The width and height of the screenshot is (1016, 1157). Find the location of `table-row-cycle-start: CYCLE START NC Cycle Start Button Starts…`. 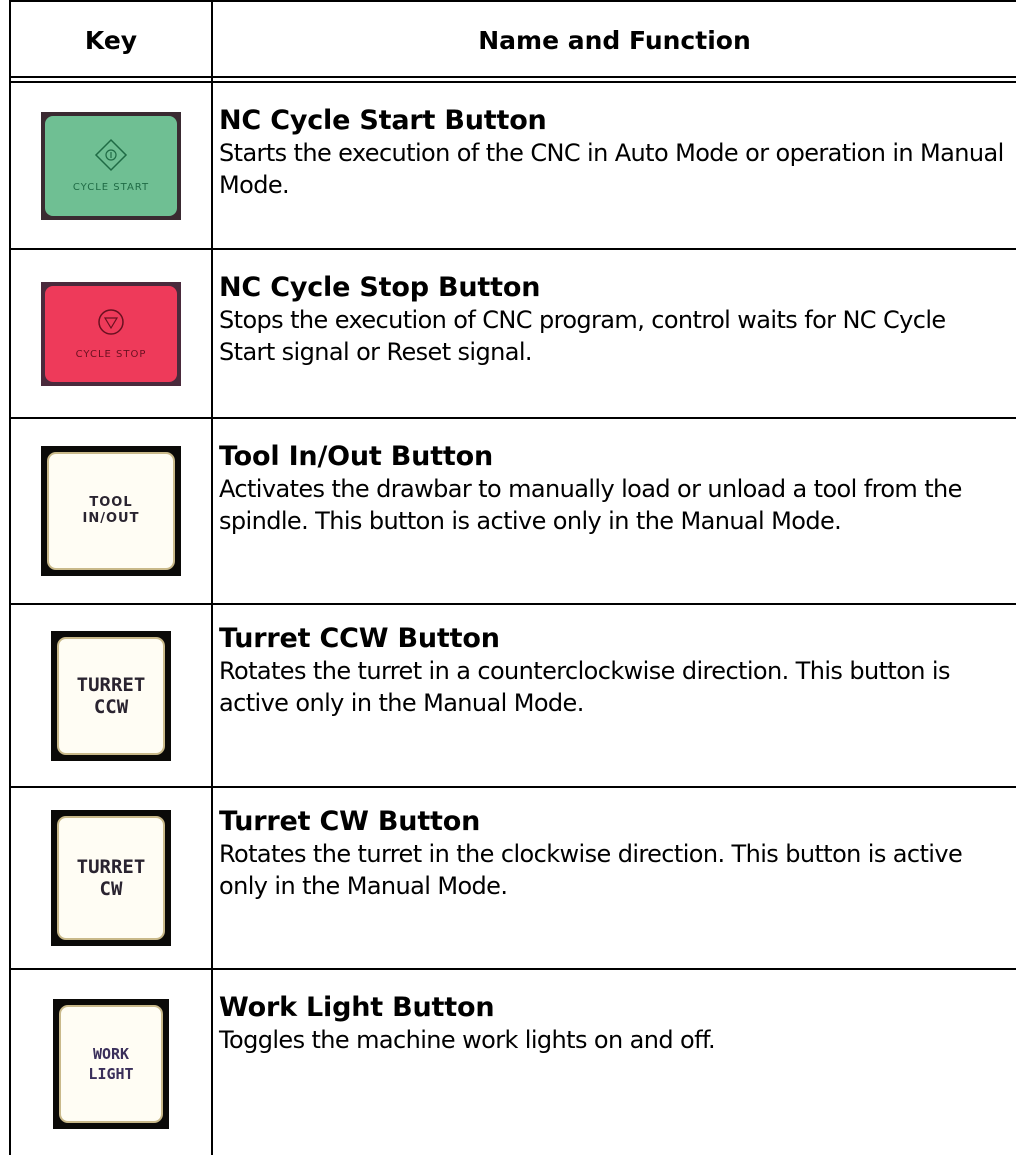

table-row-cycle-start: CYCLE START NC Cycle Start Button Starts… is located at coordinates (513, 166).